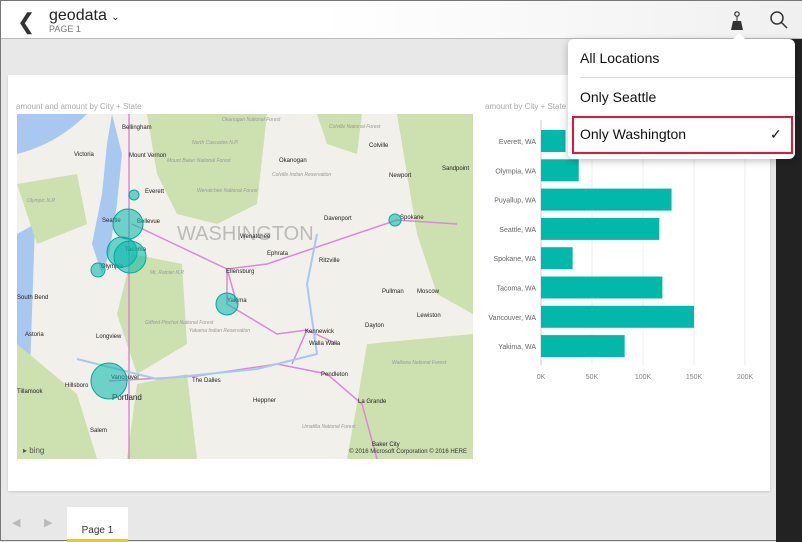 Image resolution: width=802 pixels, height=542 pixels. What do you see at coordinates (355, 127) in the screenshot?
I see `park-label: Colville National Forest` at bounding box center [355, 127].